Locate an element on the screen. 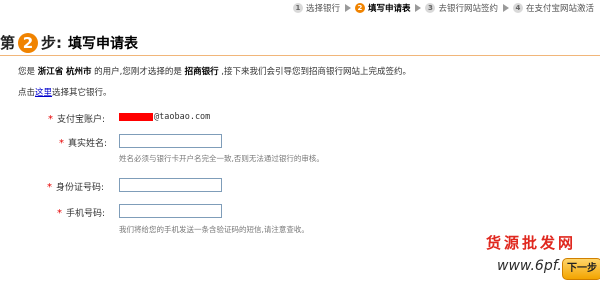 The height and width of the screenshot is (285, 600). bank-name: 招商银行 is located at coordinates (201, 72).